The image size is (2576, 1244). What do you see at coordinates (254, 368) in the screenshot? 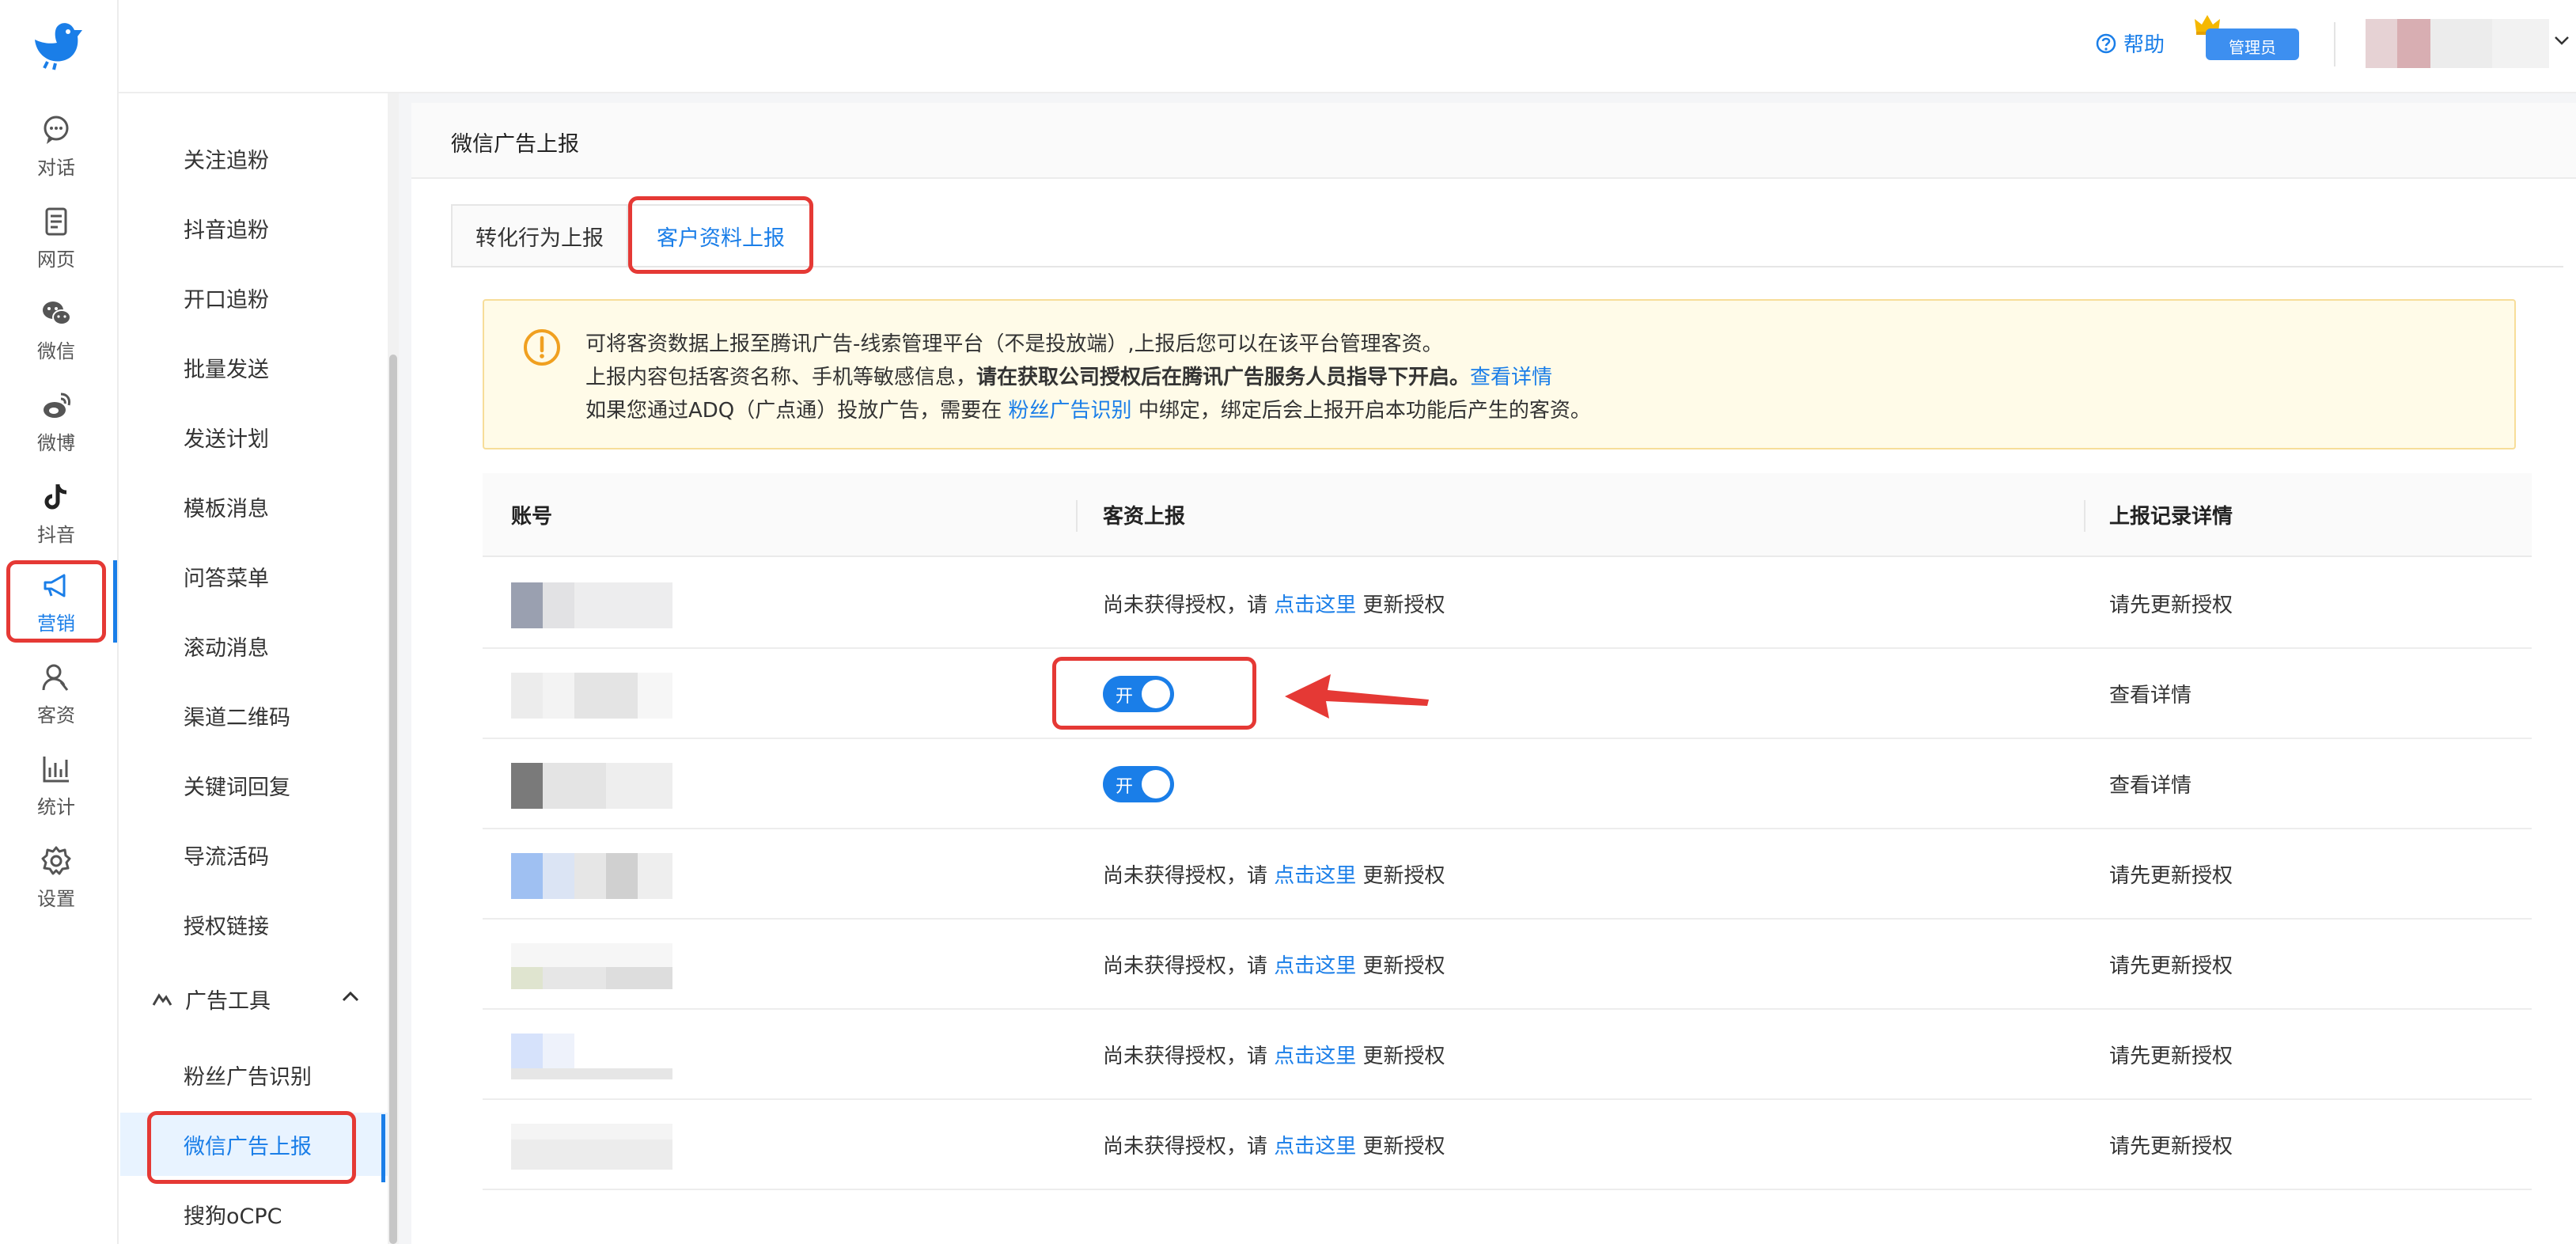
I see `menu-item: 批量发送` at bounding box center [254, 368].